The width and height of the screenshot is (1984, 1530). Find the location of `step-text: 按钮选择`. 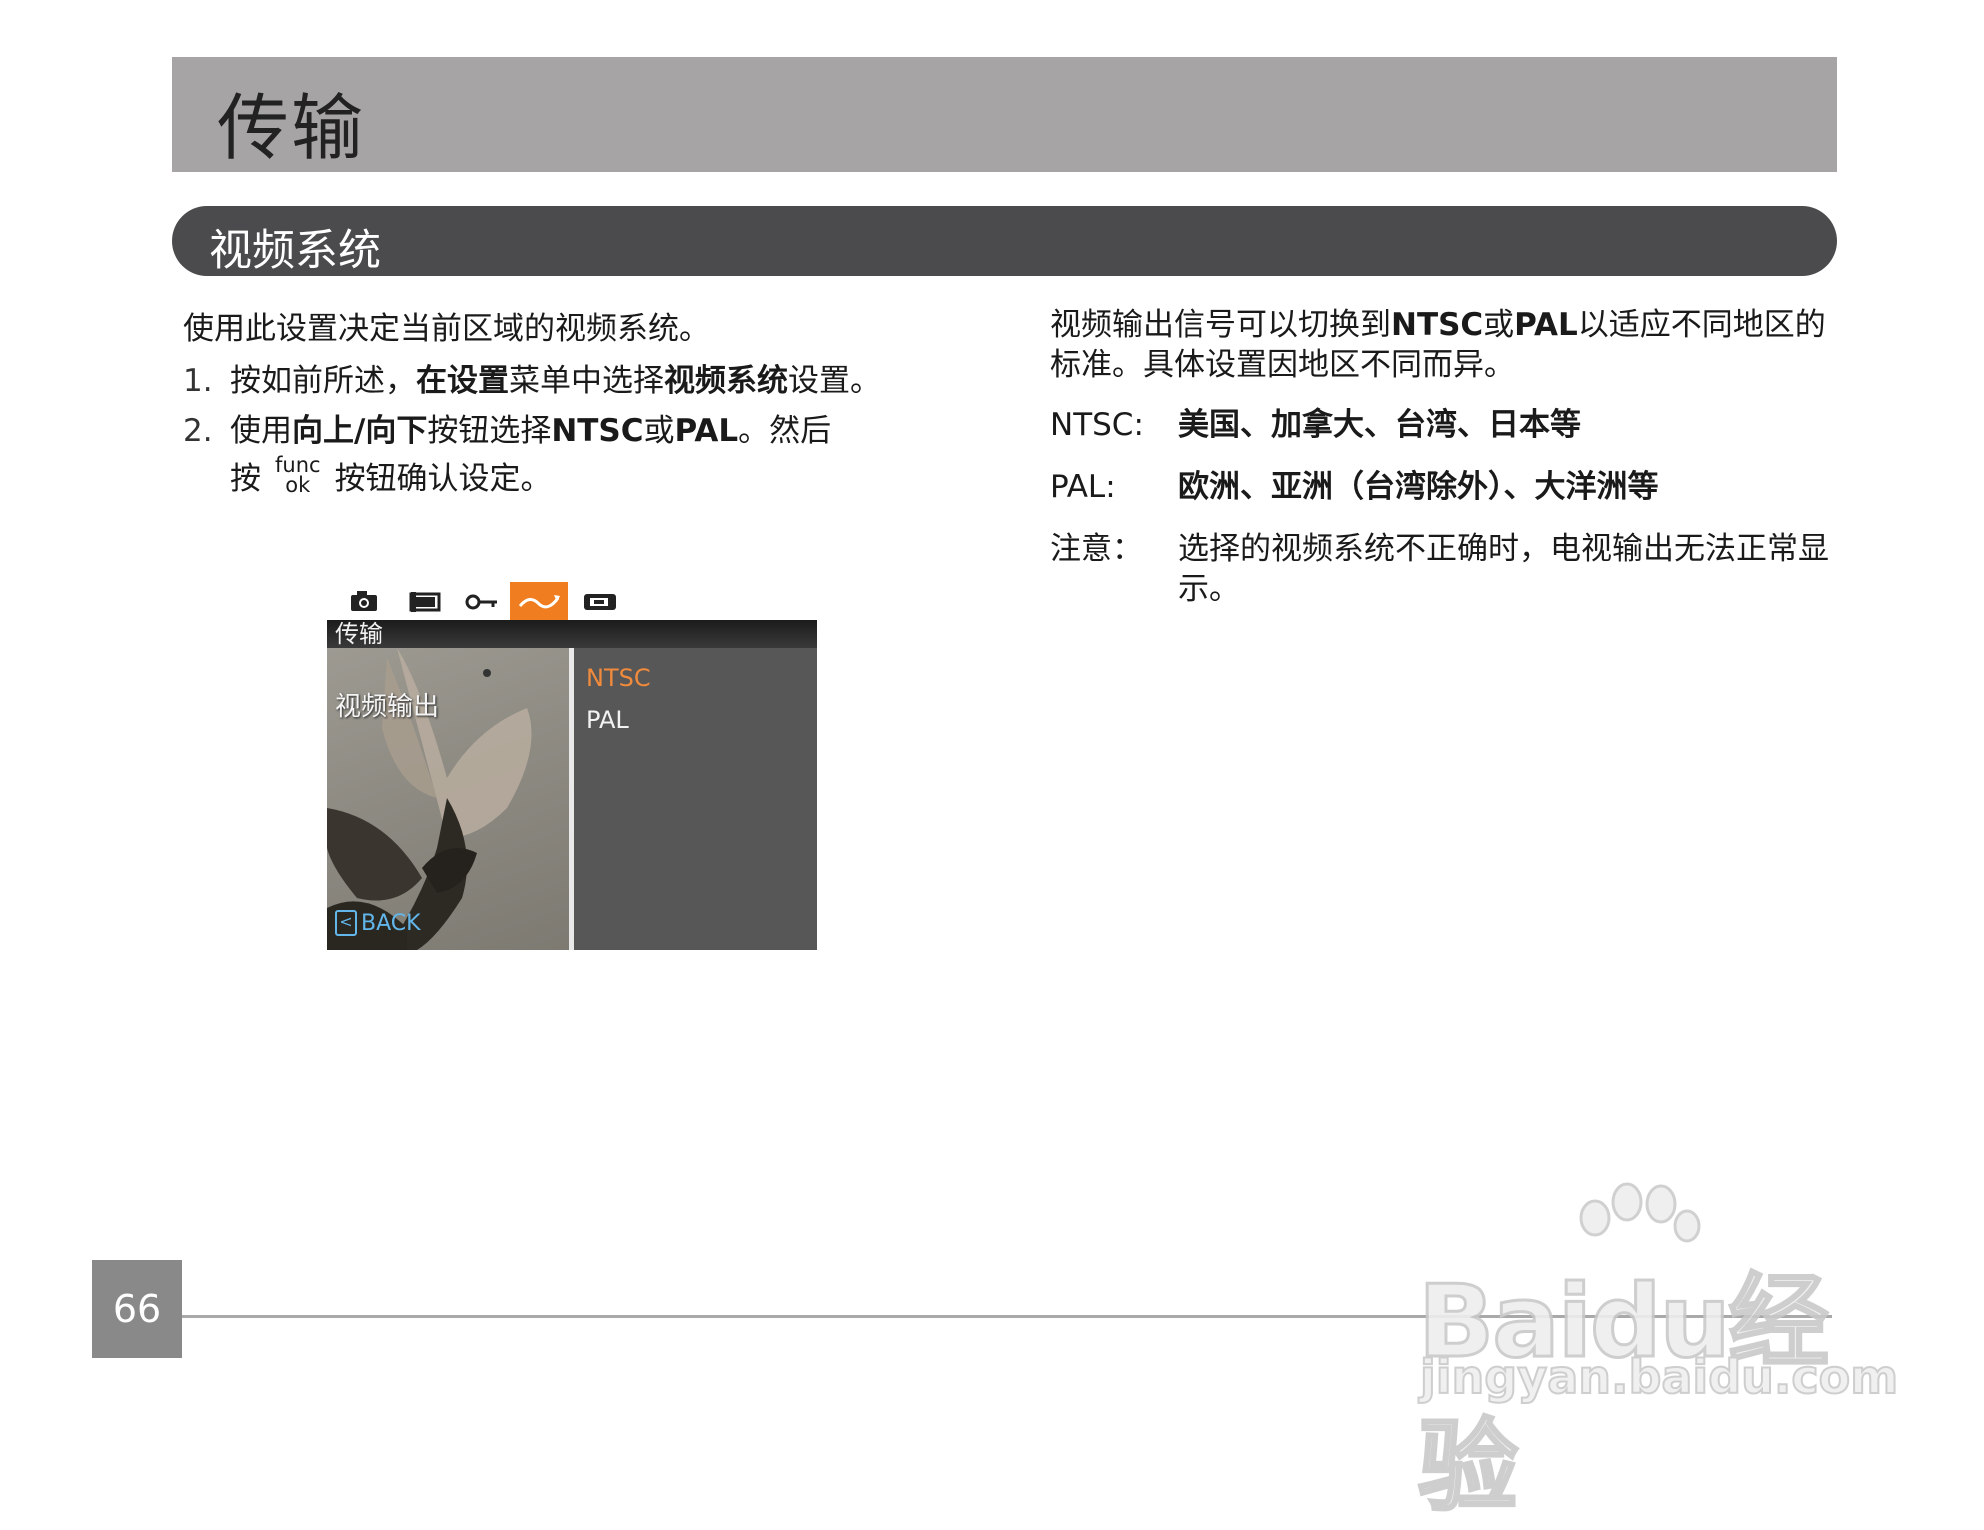

step-text: 按钮选择 is located at coordinates (489, 431).